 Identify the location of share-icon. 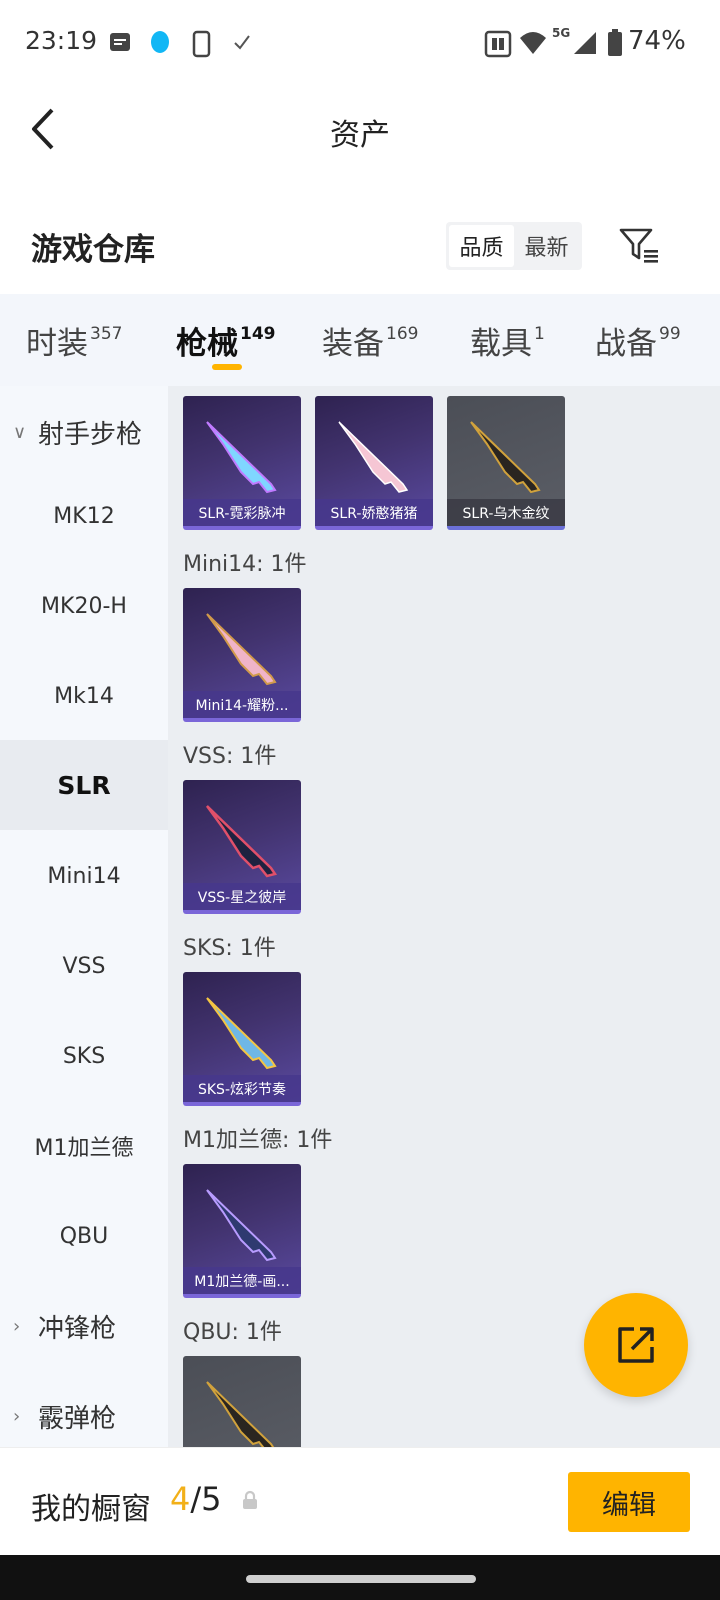
(636, 1345).